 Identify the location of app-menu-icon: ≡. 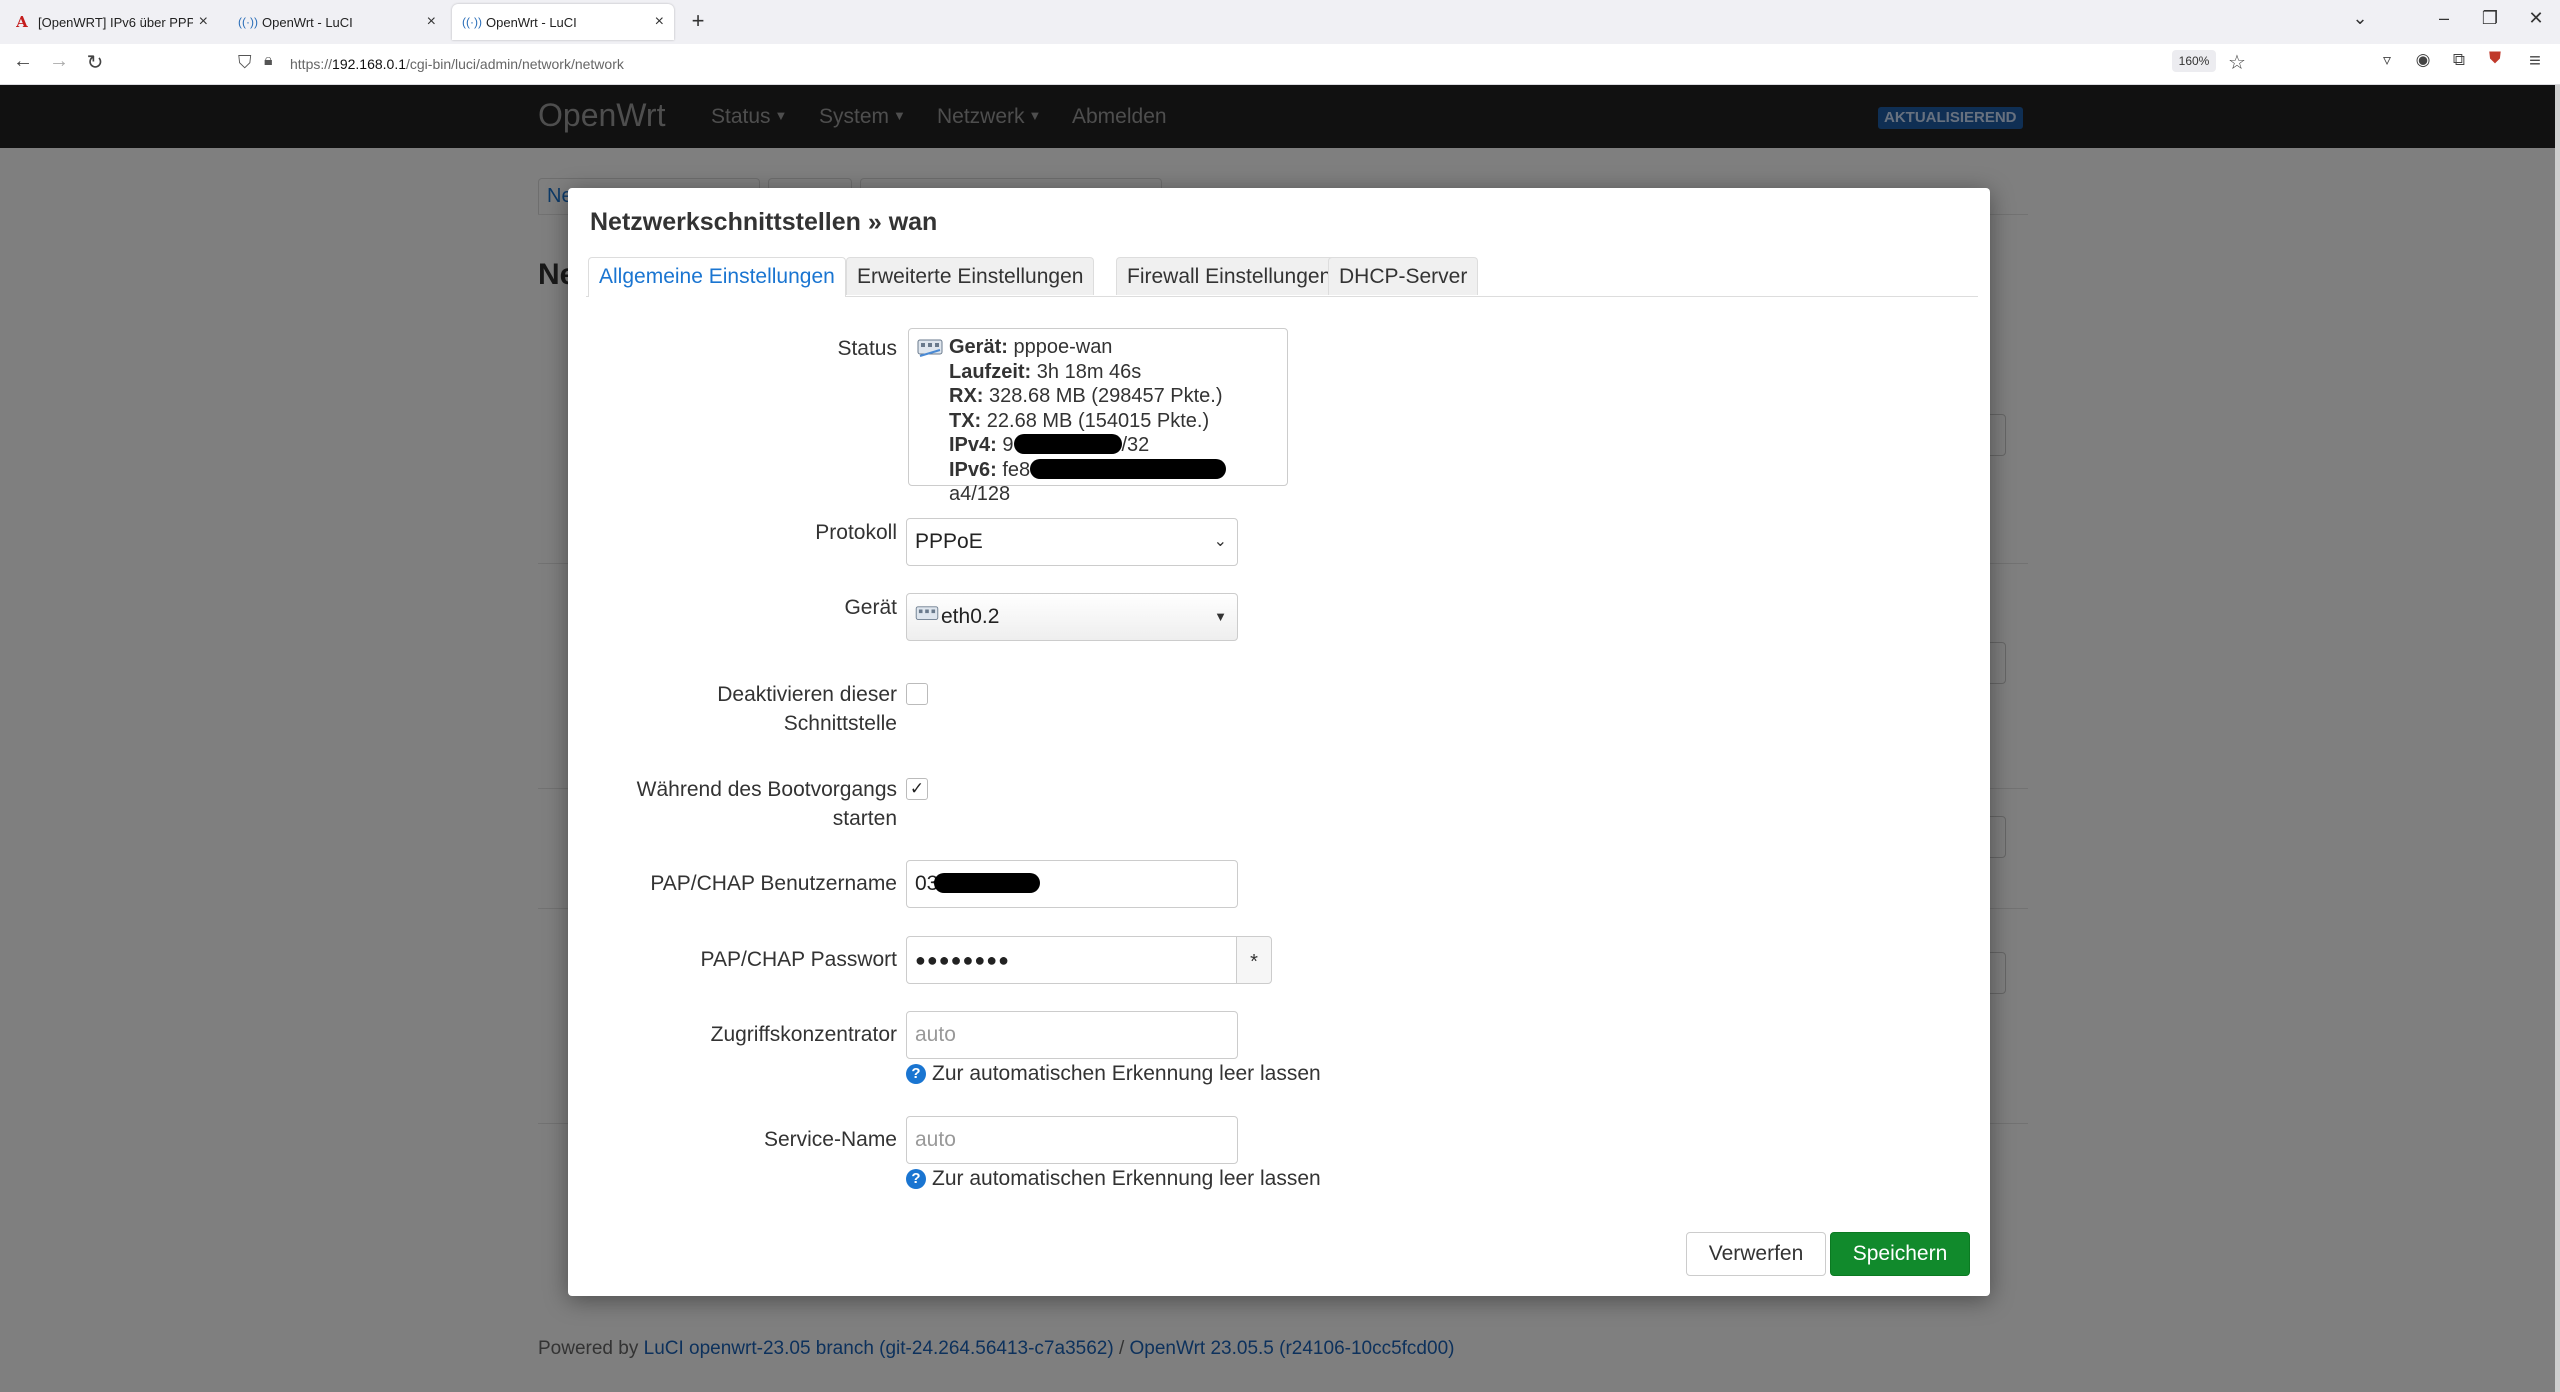
(2535, 61).